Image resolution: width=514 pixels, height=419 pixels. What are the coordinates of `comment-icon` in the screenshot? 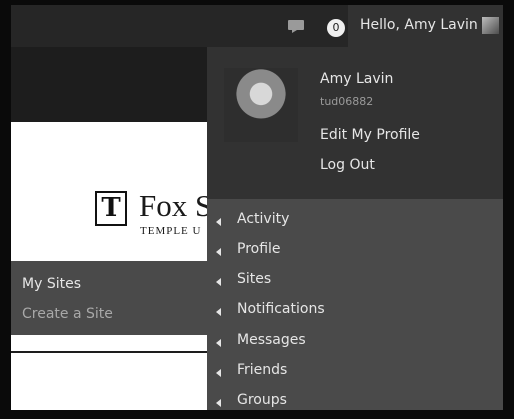 It's located at (296, 26).